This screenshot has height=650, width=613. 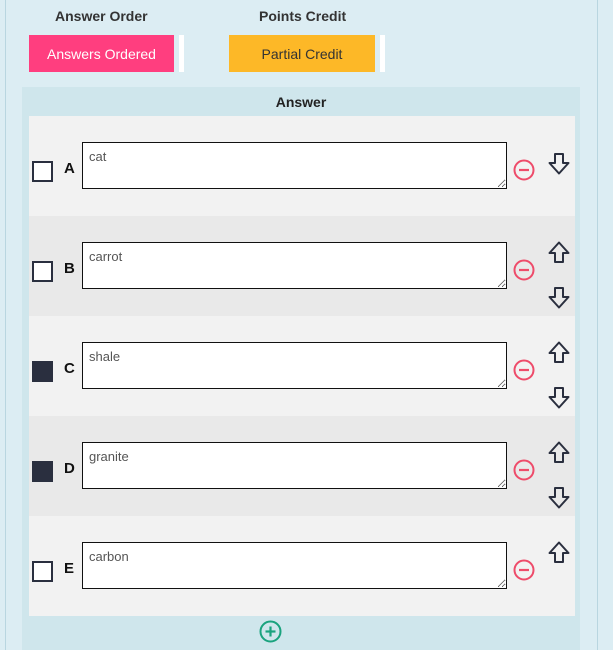 What do you see at coordinates (69, 568) in the screenshot?
I see `answer-e-letter: E` at bounding box center [69, 568].